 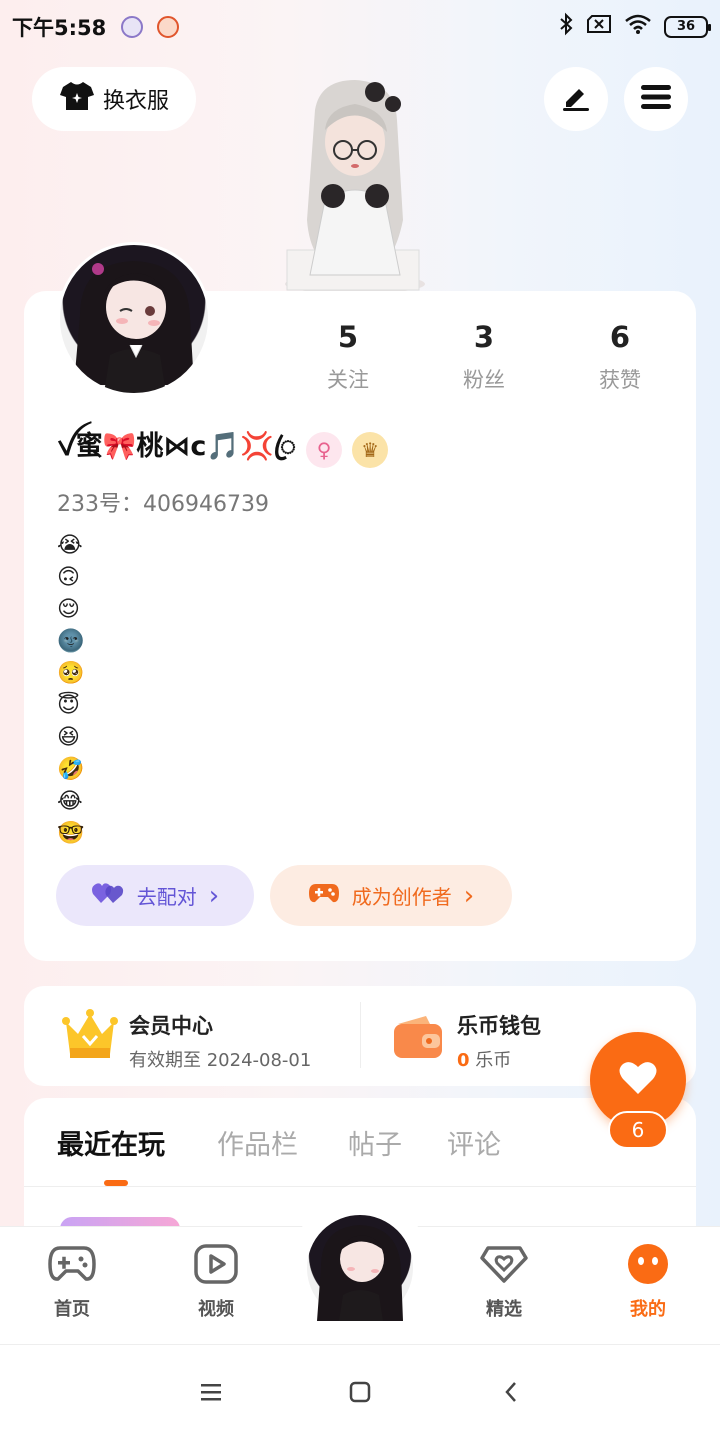 I want to click on change-outfit-button: 换衣服, so click(x=114, y=99).